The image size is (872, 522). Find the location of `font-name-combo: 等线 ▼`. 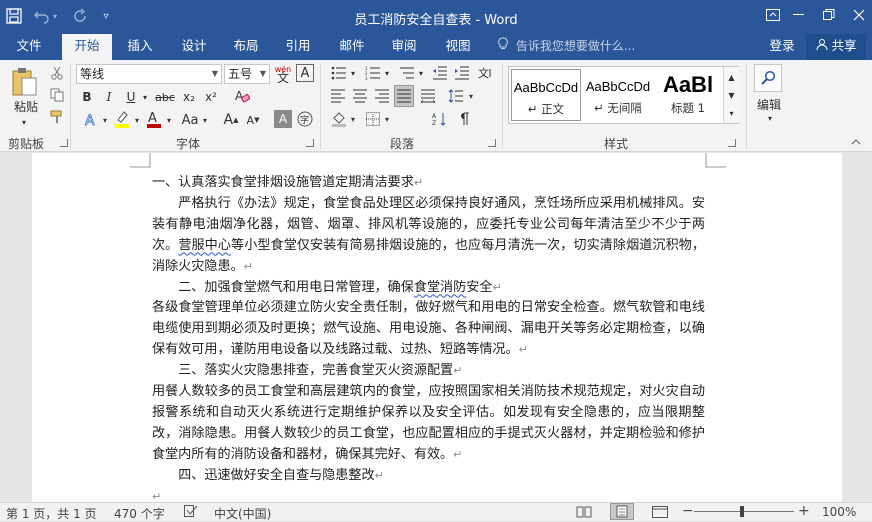

font-name-combo: 等线 ▼ is located at coordinates (149, 74).